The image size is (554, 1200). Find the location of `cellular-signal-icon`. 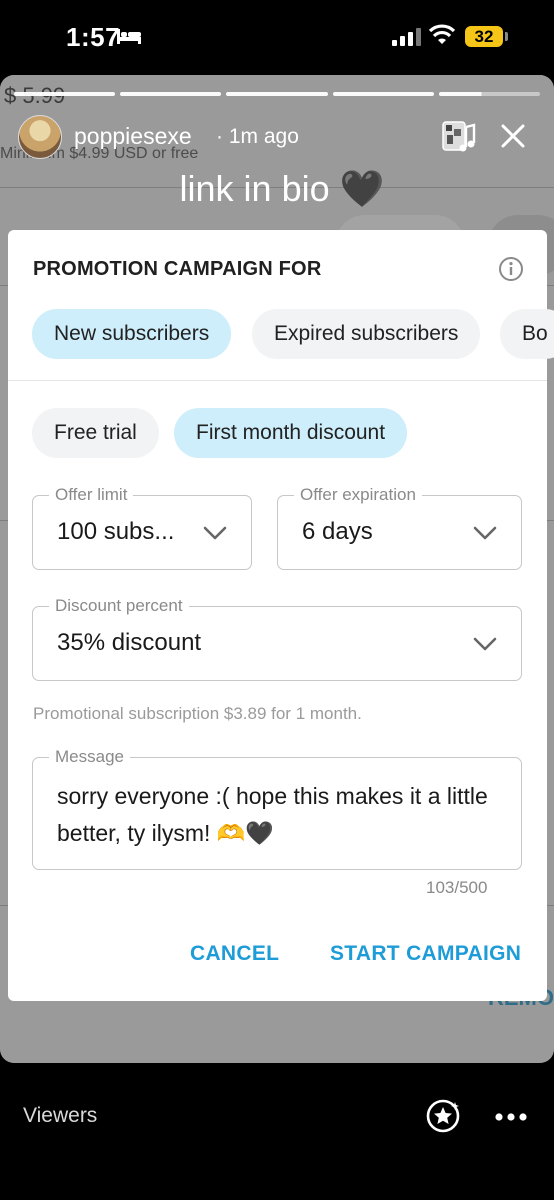

cellular-signal-icon is located at coordinates (407, 39).